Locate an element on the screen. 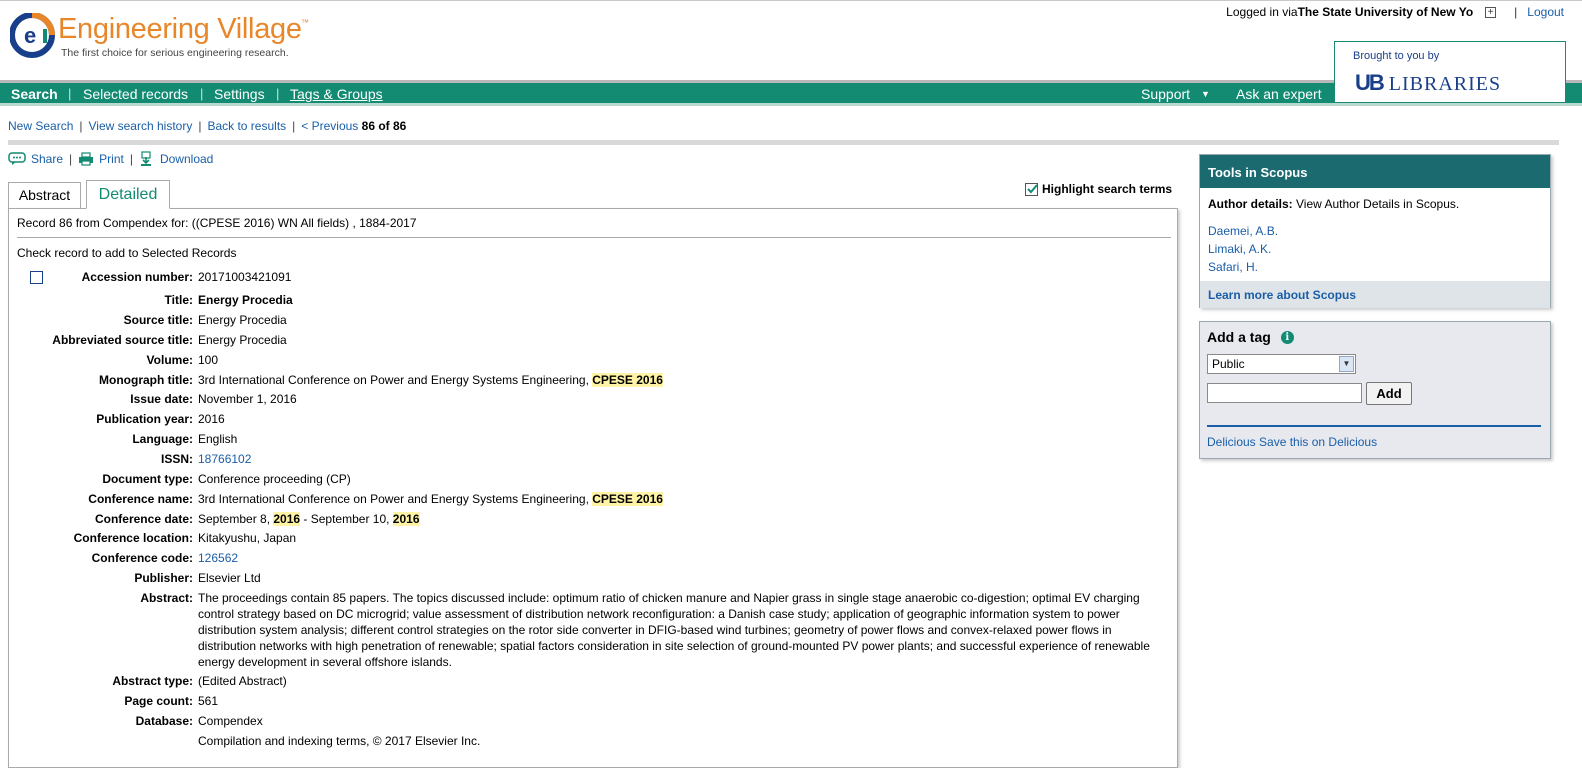 This screenshot has height=768, width=1582. ub-mark-icon: UB is located at coordinates (1370, 82).